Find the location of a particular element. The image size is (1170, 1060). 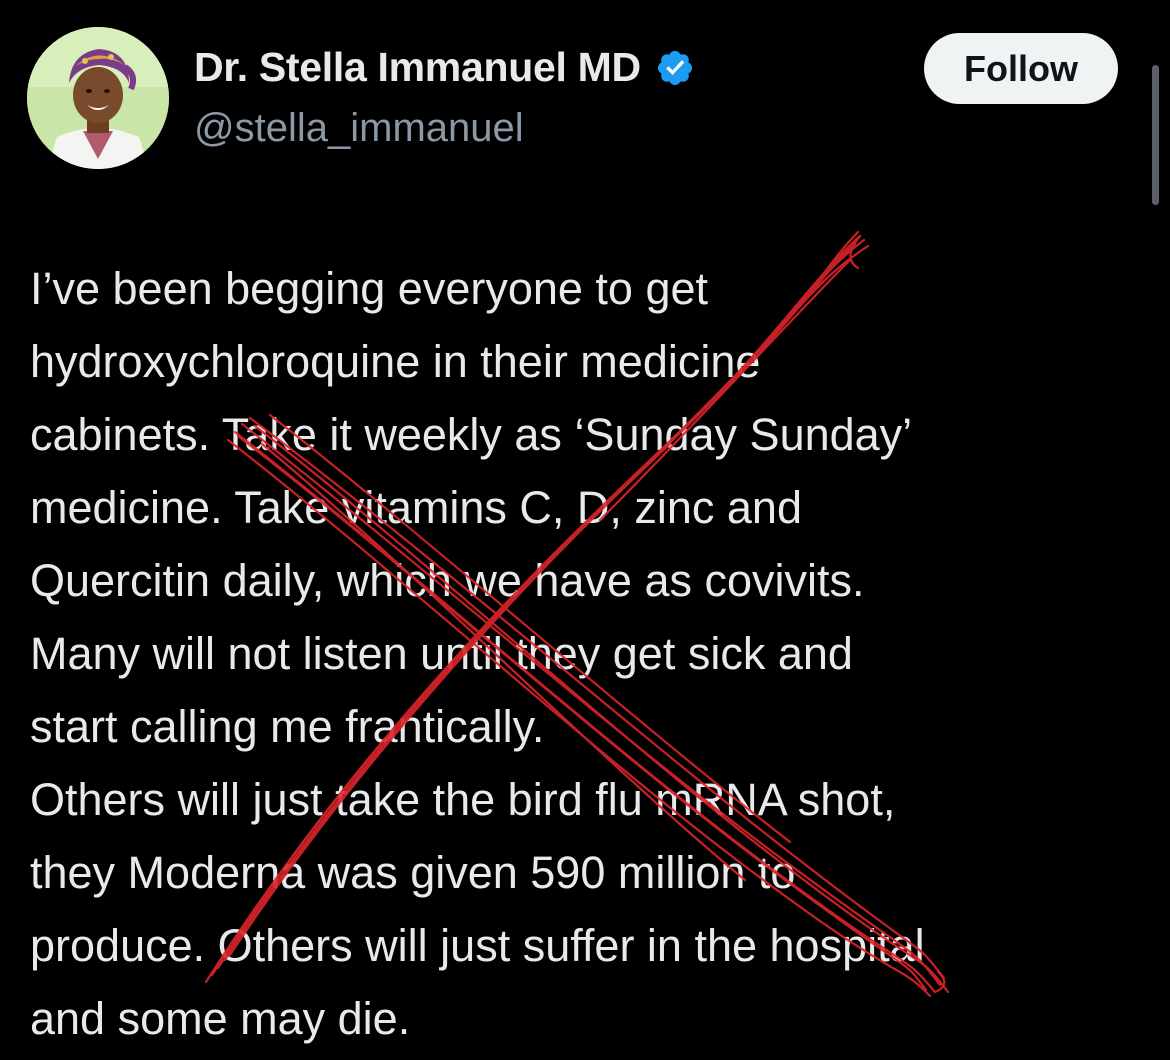

author-display-name: Dr. Stella Immanuel MD is located at coordinates (417, 67).